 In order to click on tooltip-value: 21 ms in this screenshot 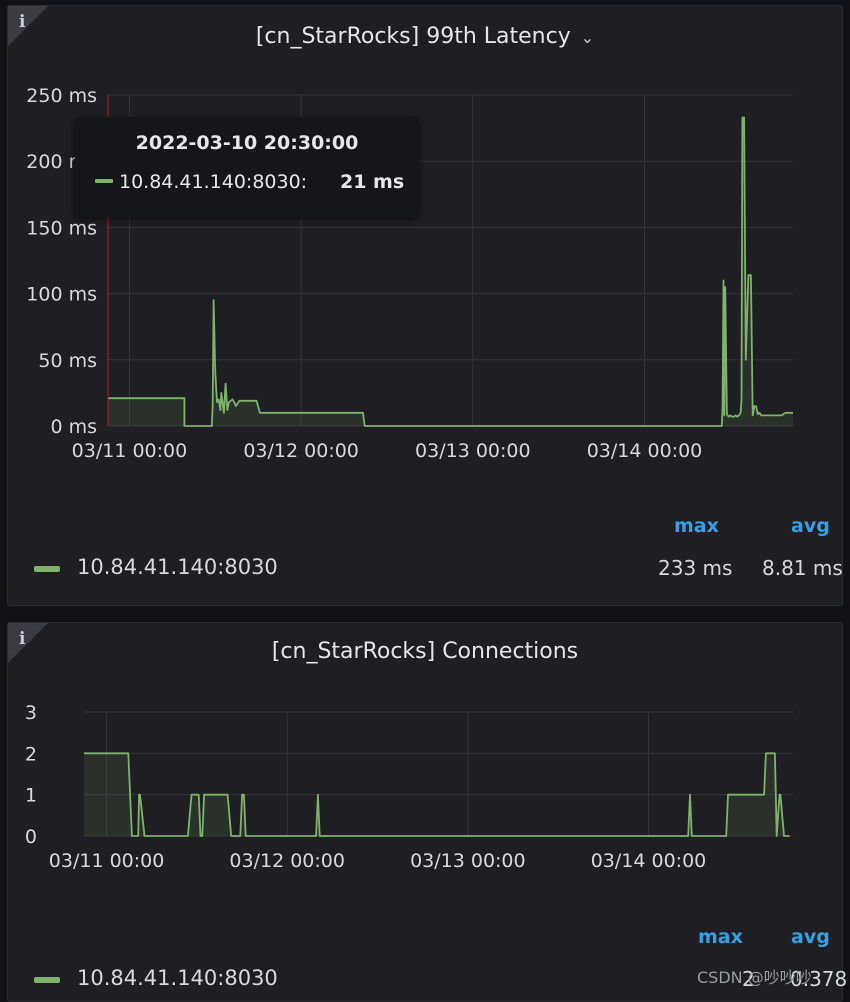, I will do `click(372, 182)`.